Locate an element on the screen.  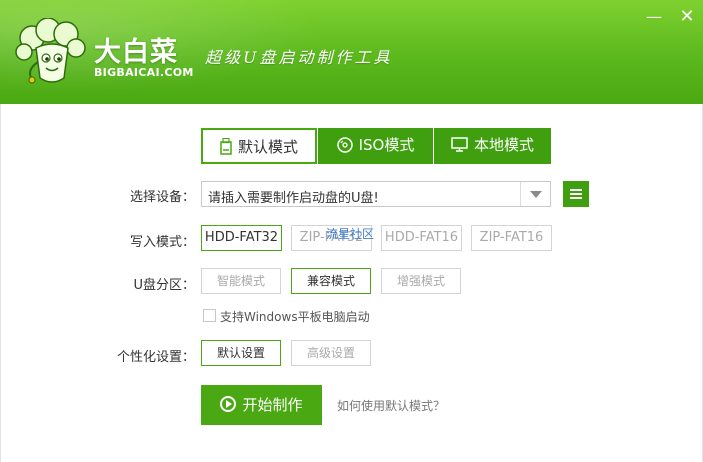
usb-drive-icon is located at coordinates (226, 146).